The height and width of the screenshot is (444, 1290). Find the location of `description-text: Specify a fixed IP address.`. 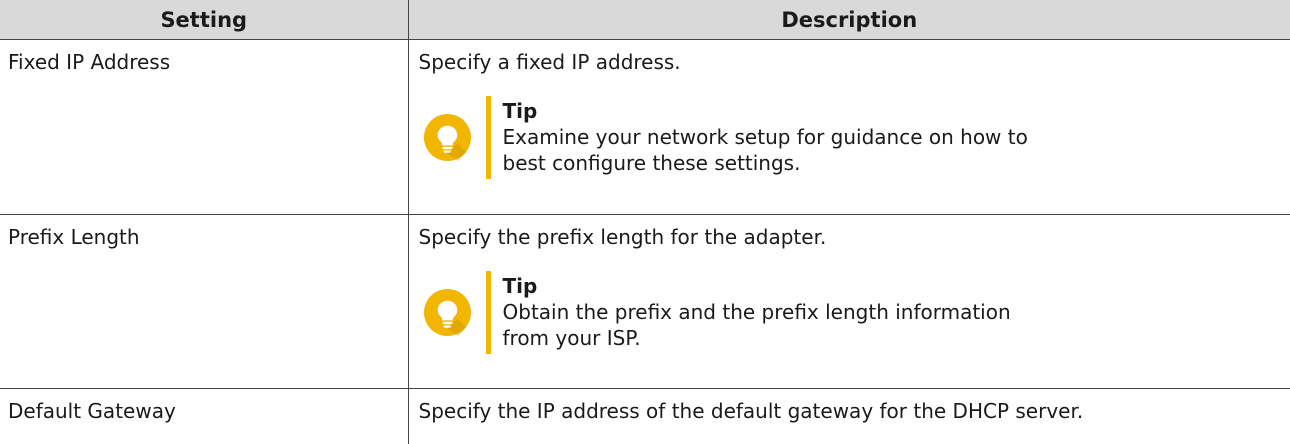

description-text: Specify a fixed IP address. is located at coordinates (549, 62).